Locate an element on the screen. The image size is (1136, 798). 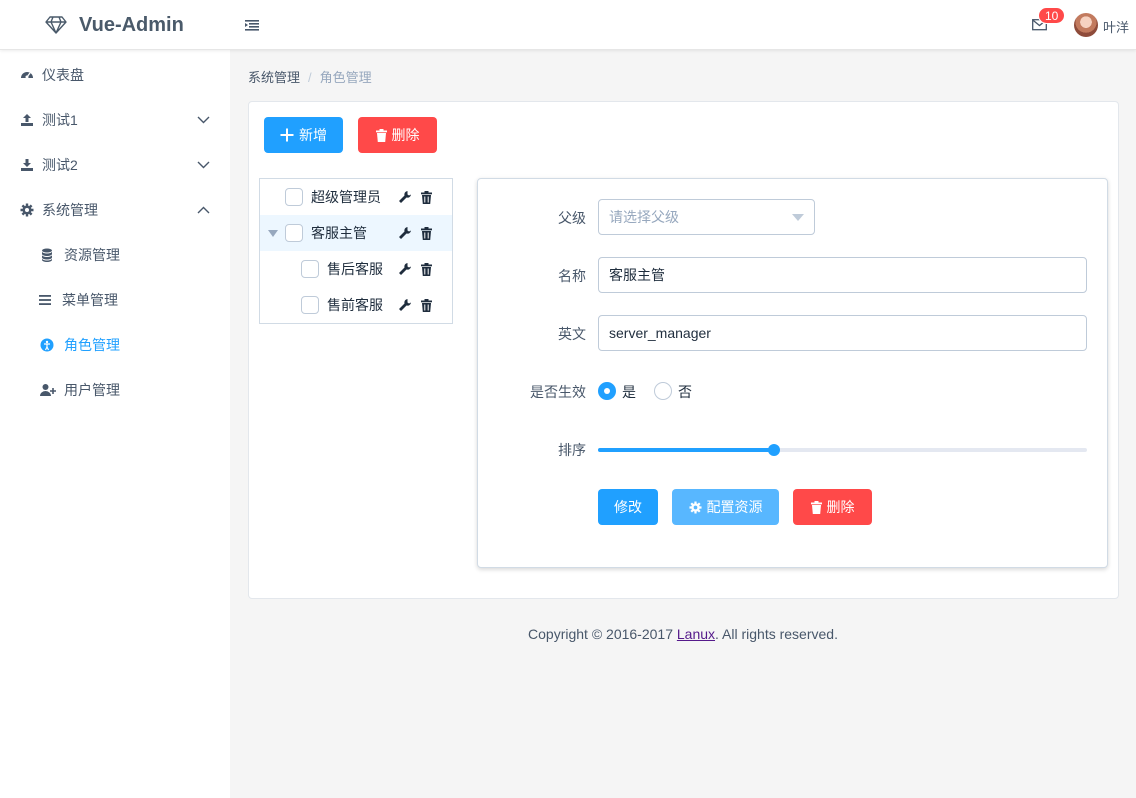
sidebar-item-users: 用户管理 is located at coordinates (115, 389).